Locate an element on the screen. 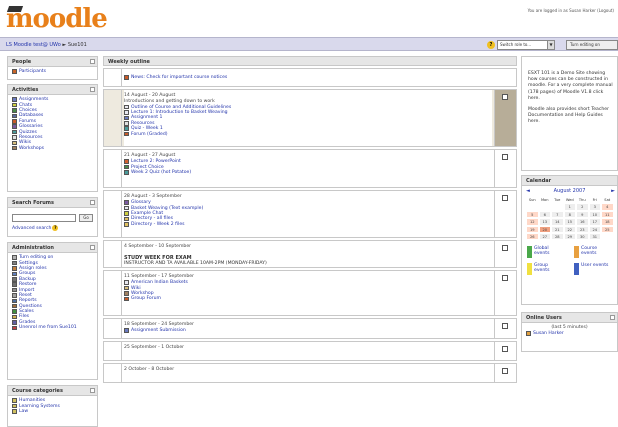  database-icon is located at coordinates (14, 116).